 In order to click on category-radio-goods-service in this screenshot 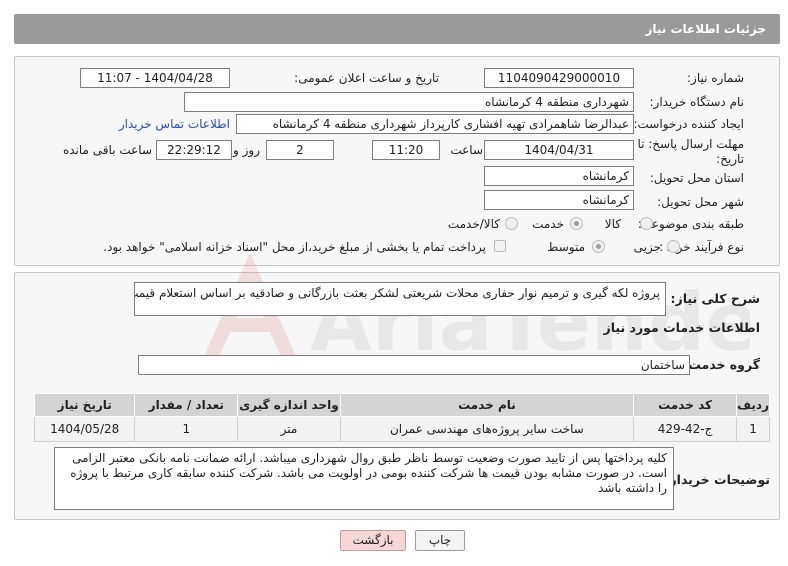, I will do `click(511, 223)`.